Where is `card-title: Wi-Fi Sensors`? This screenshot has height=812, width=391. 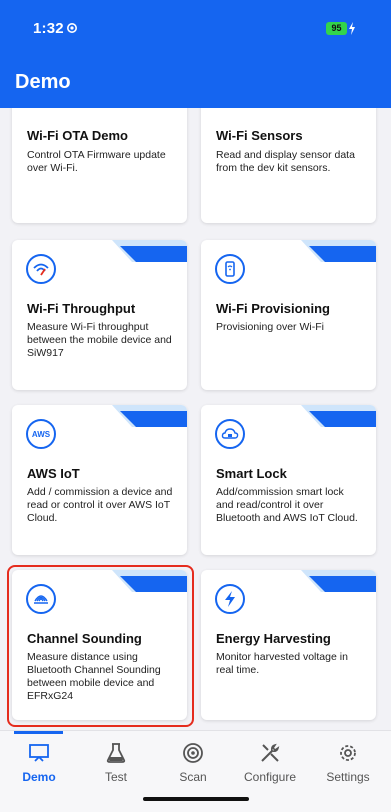 card-title: Wi-Fi Sensors is located at coordinates (259, 135).